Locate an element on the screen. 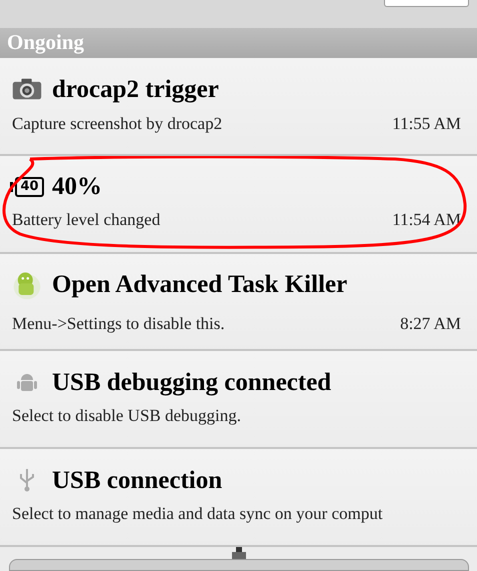 The width and height of the screenshot is (477, 571). notification-title: 40% is located at coordinates (77, 187).